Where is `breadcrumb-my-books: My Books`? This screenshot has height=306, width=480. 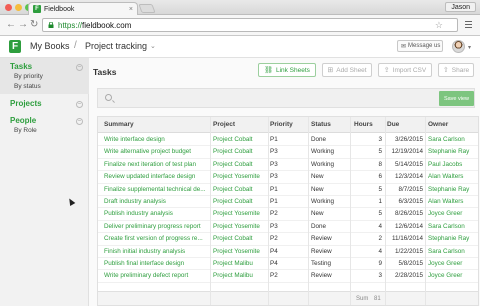
breadcrumb-my-books: My Books is located at coordinates (50, 46).